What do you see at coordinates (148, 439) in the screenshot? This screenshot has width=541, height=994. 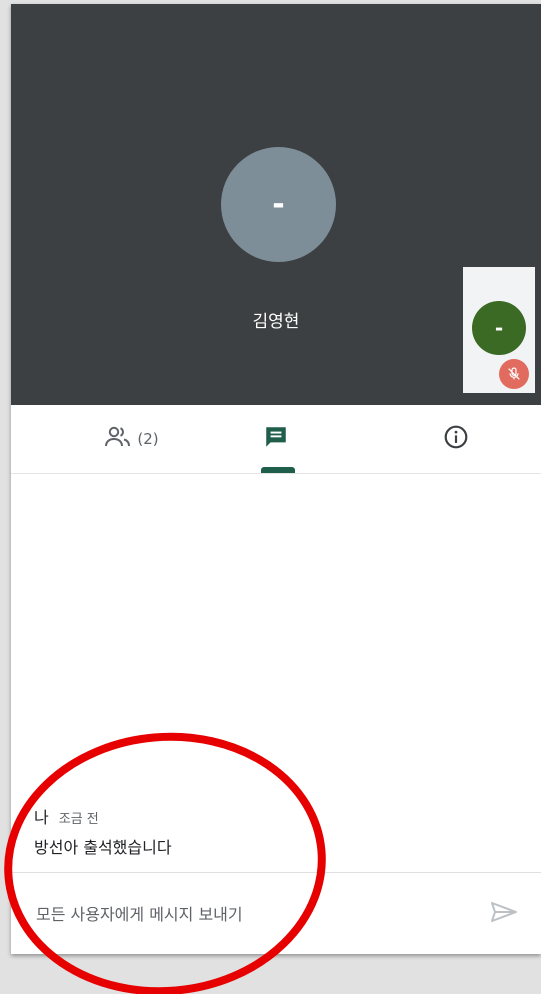 I see `participant-count: (2)` at bounding box center [148, 439].